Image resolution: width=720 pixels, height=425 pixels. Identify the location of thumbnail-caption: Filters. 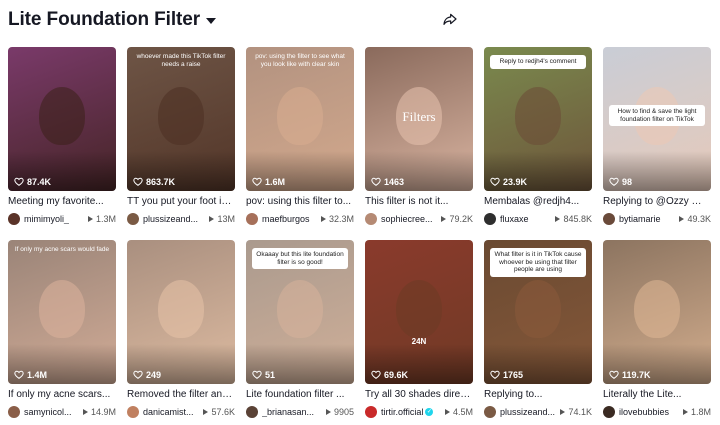
(419, 116).